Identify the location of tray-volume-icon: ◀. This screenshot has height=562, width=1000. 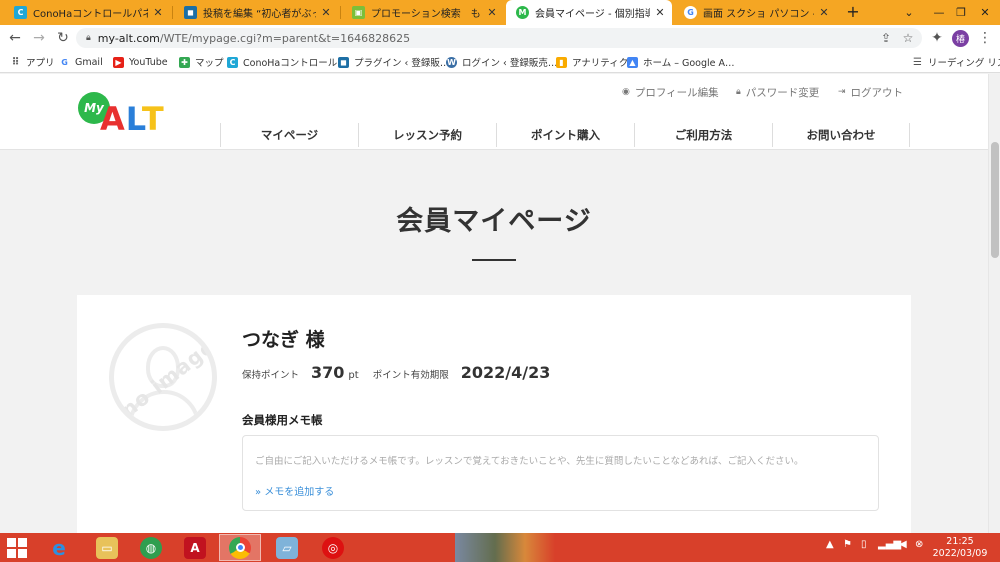
(903, 544).